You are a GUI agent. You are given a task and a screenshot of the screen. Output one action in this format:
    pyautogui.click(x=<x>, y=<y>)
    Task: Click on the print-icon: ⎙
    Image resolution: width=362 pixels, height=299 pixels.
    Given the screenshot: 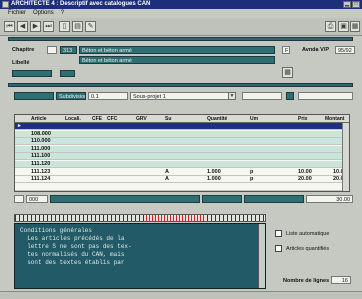 What is the action you would take?
    pyautogui.click(x=330, y=26)
    